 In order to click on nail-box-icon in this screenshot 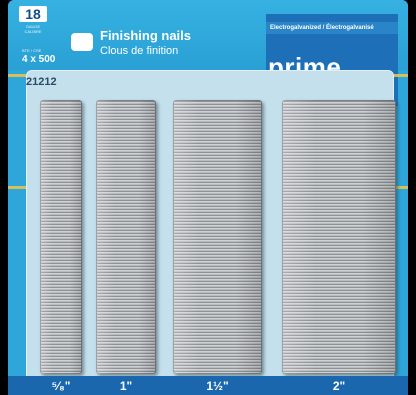, I will do `click(82, 42)`.